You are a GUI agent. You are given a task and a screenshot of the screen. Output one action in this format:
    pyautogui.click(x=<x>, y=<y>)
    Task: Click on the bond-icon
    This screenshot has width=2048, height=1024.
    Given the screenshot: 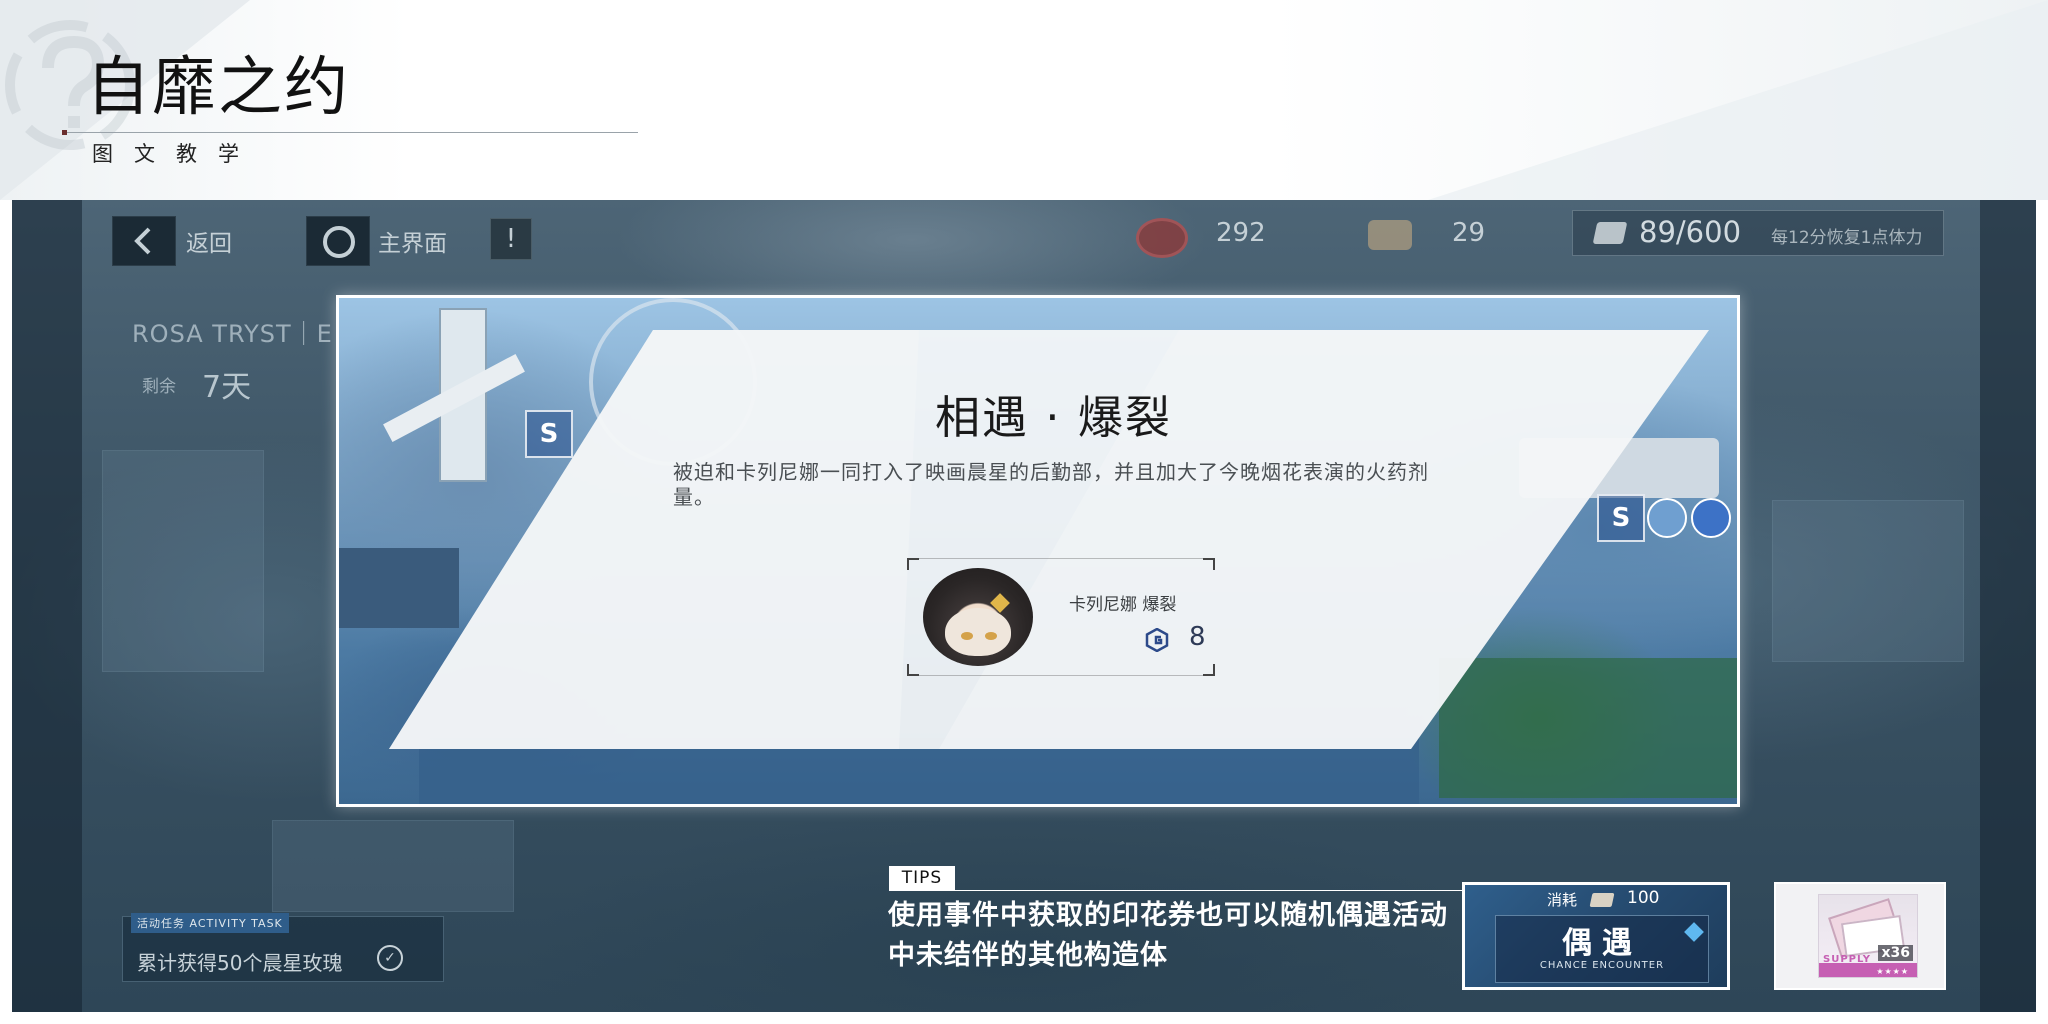 What is the action you would take?
    pyautogui.click(x=1157, y=640)
    